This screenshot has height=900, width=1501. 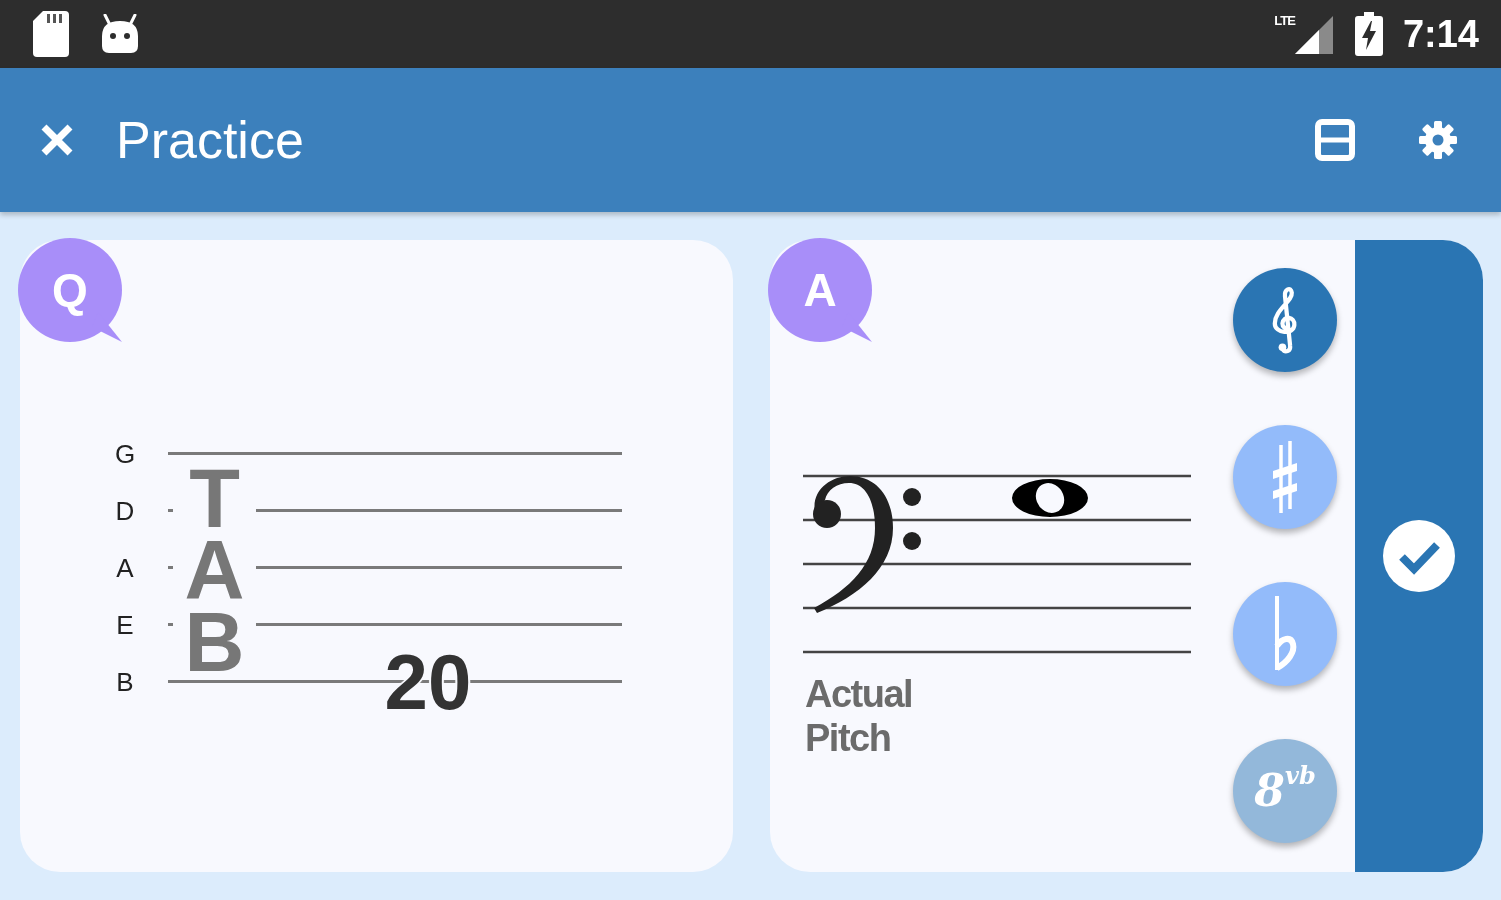 What do you see at coordinates (125, 453) in the screenshot?
I see `string-label: G` at bounding box center [125, 453].